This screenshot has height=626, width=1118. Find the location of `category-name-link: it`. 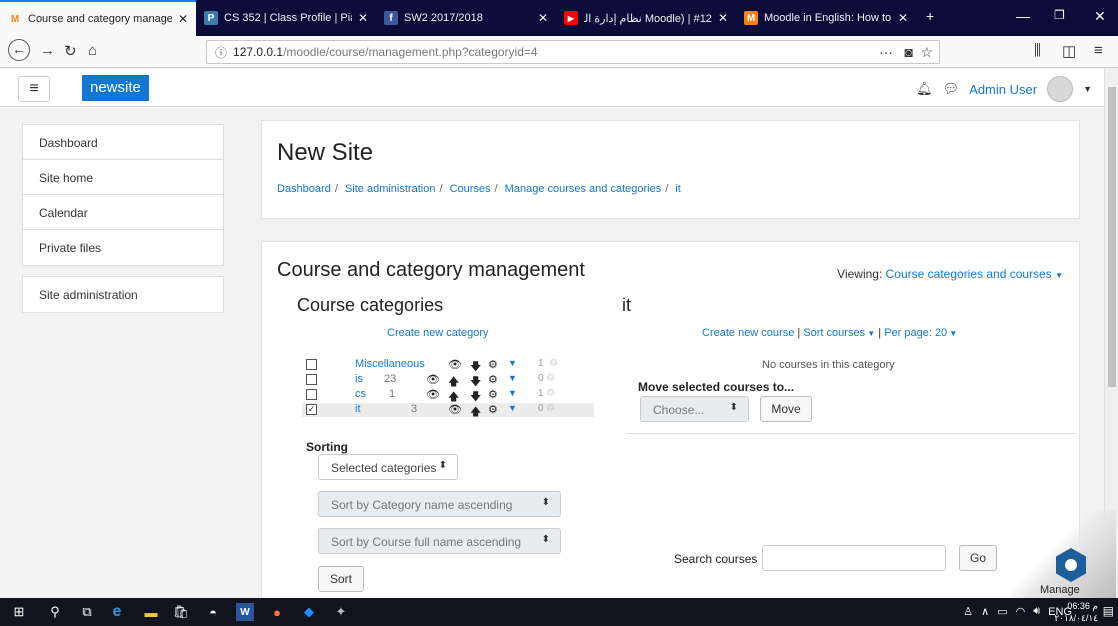

category-name-link: it is located at coordinates (358, 409).